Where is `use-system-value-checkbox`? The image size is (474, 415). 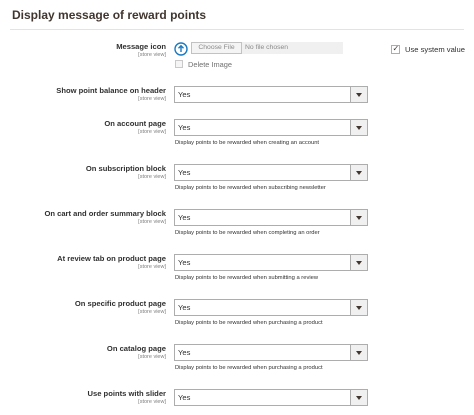
use-system-value-checkbox is located at coordinates (395, 49).